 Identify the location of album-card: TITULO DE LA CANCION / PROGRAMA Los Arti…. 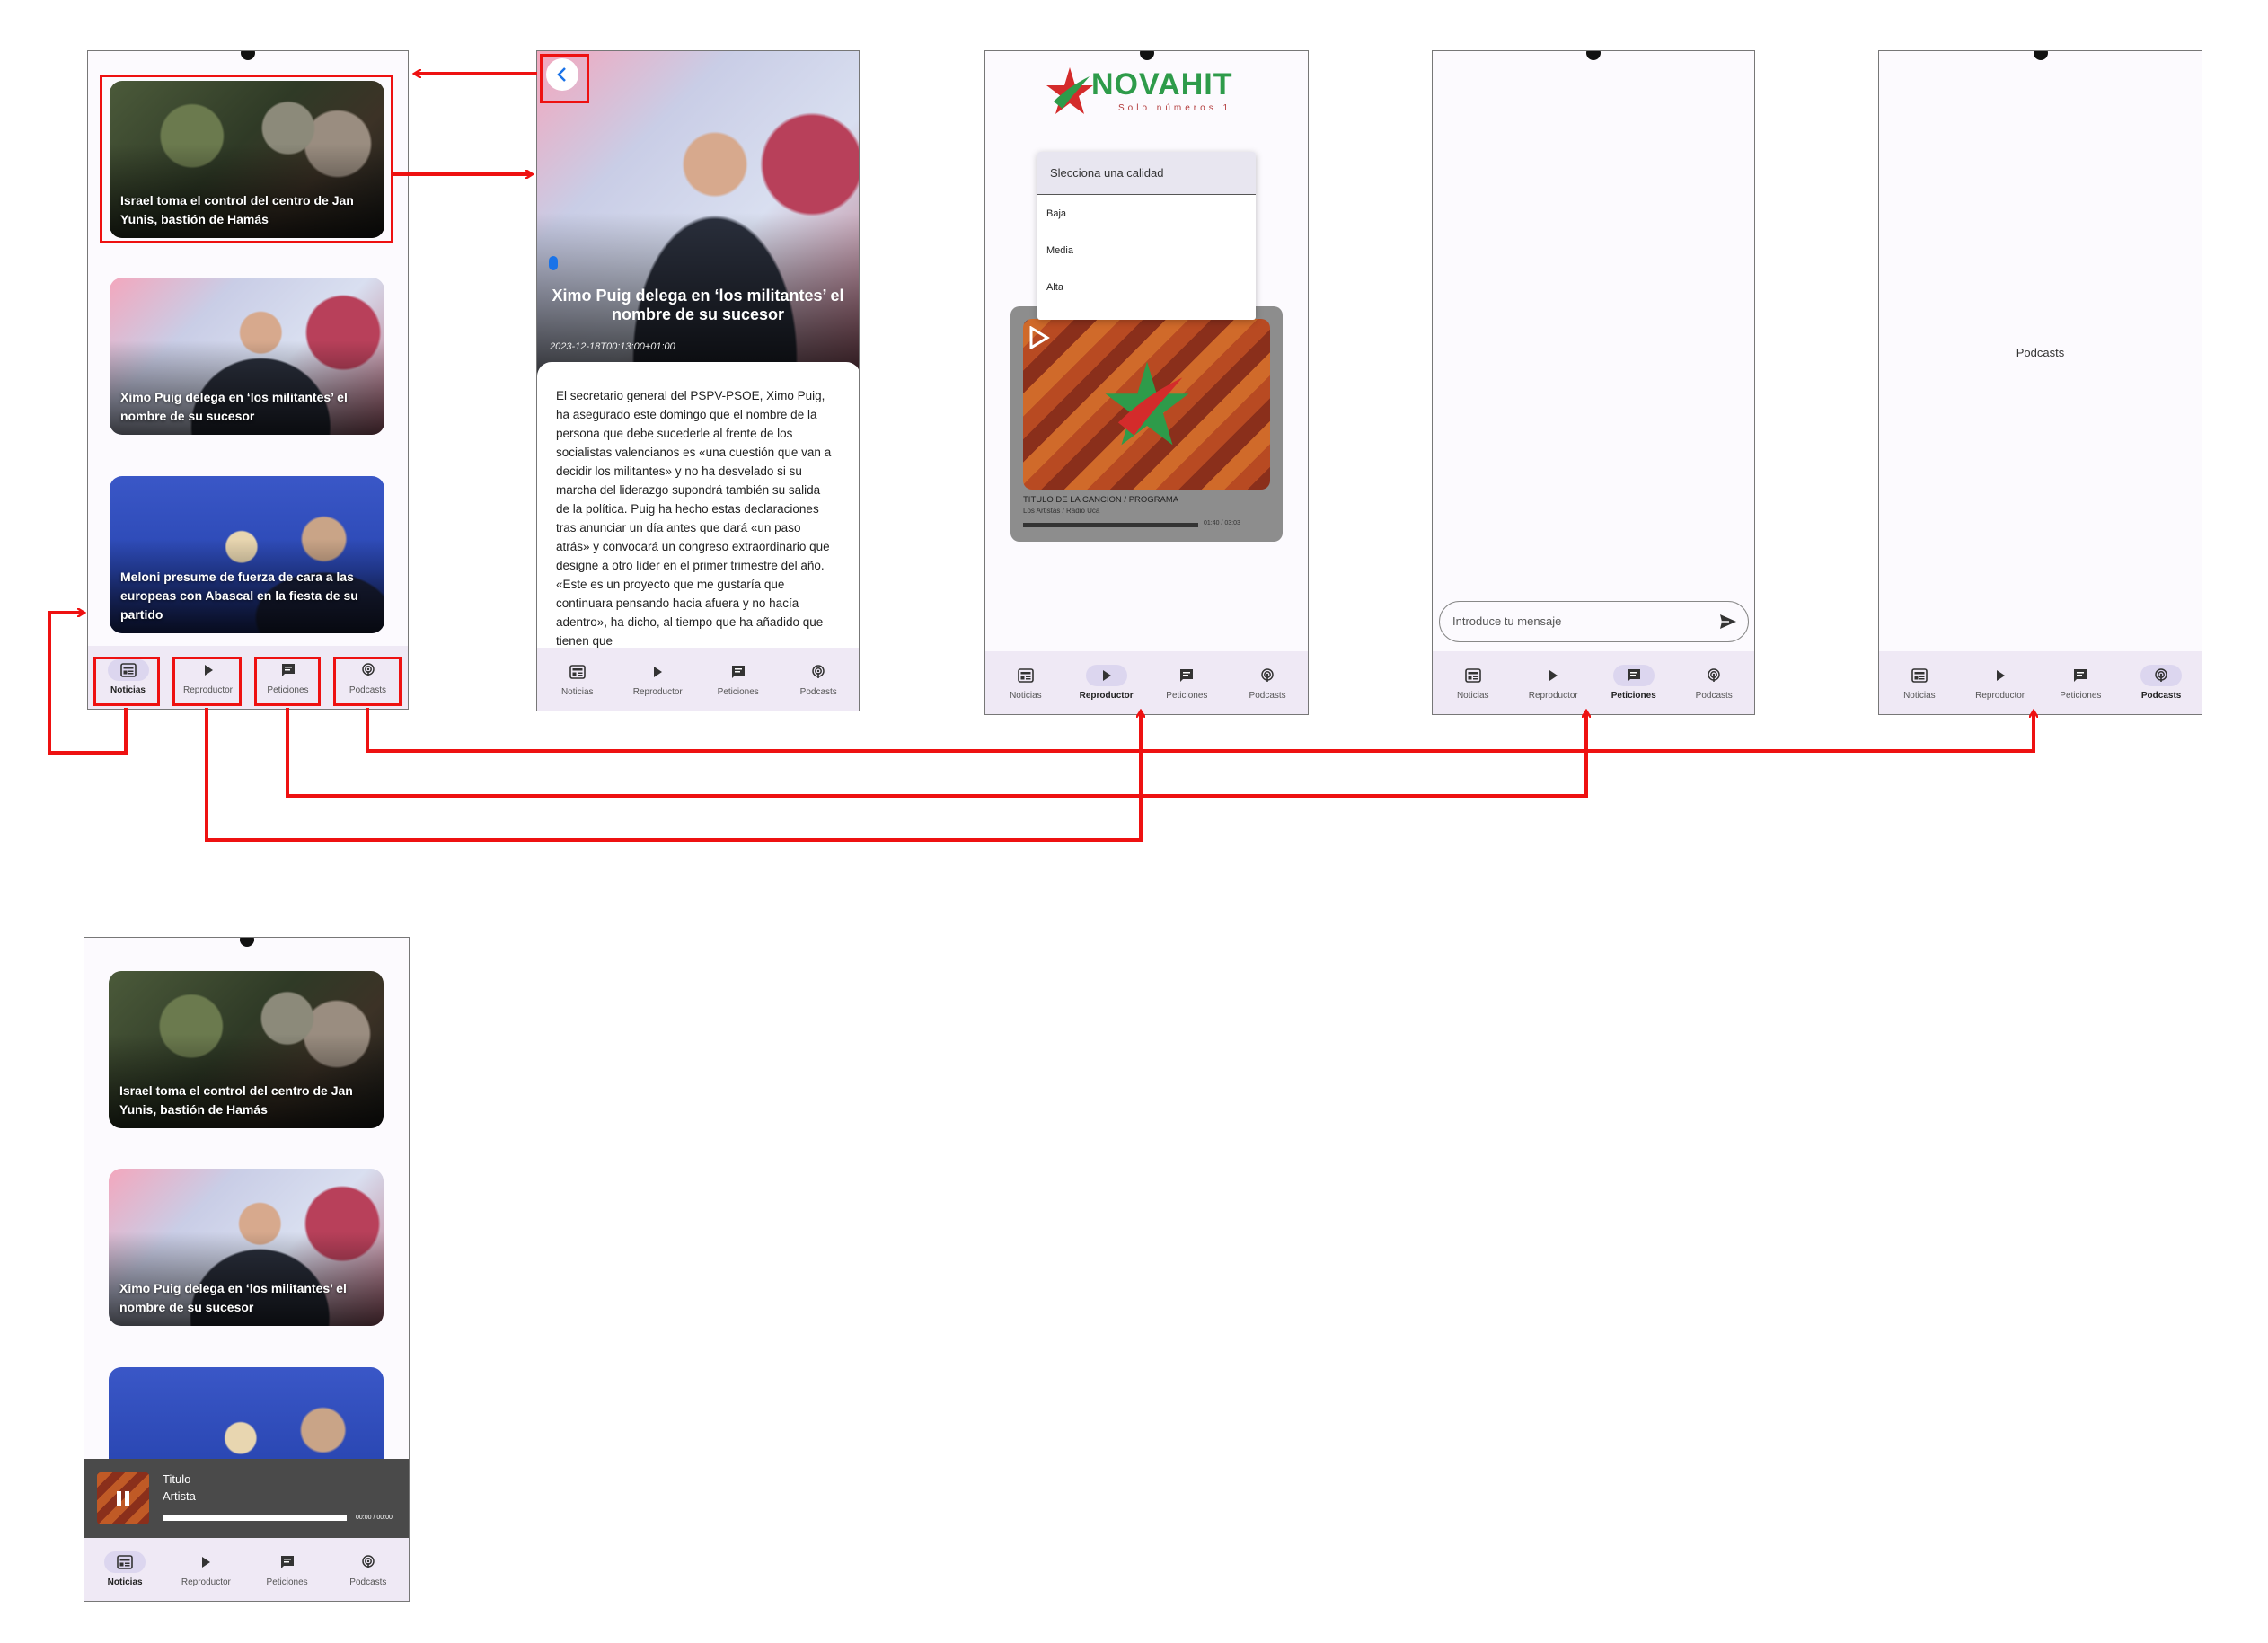
(1147, 424).